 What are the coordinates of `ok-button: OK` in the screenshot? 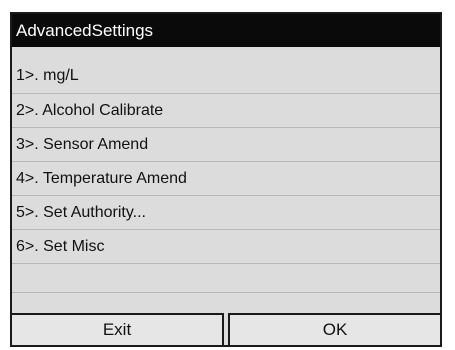 It's located at (335, 330).